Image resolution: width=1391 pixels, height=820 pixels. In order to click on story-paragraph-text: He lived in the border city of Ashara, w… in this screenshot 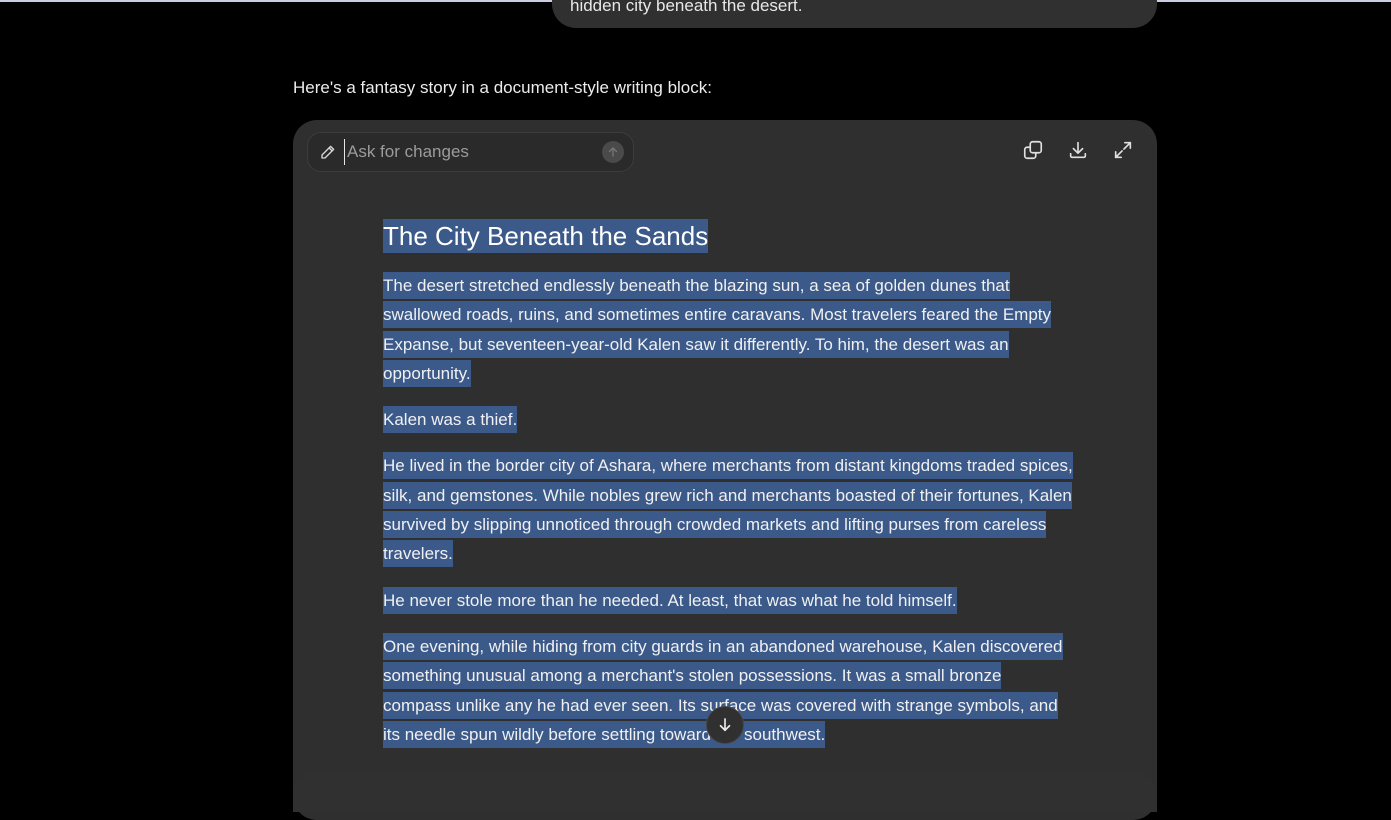, I will do `click(728, 510)`.